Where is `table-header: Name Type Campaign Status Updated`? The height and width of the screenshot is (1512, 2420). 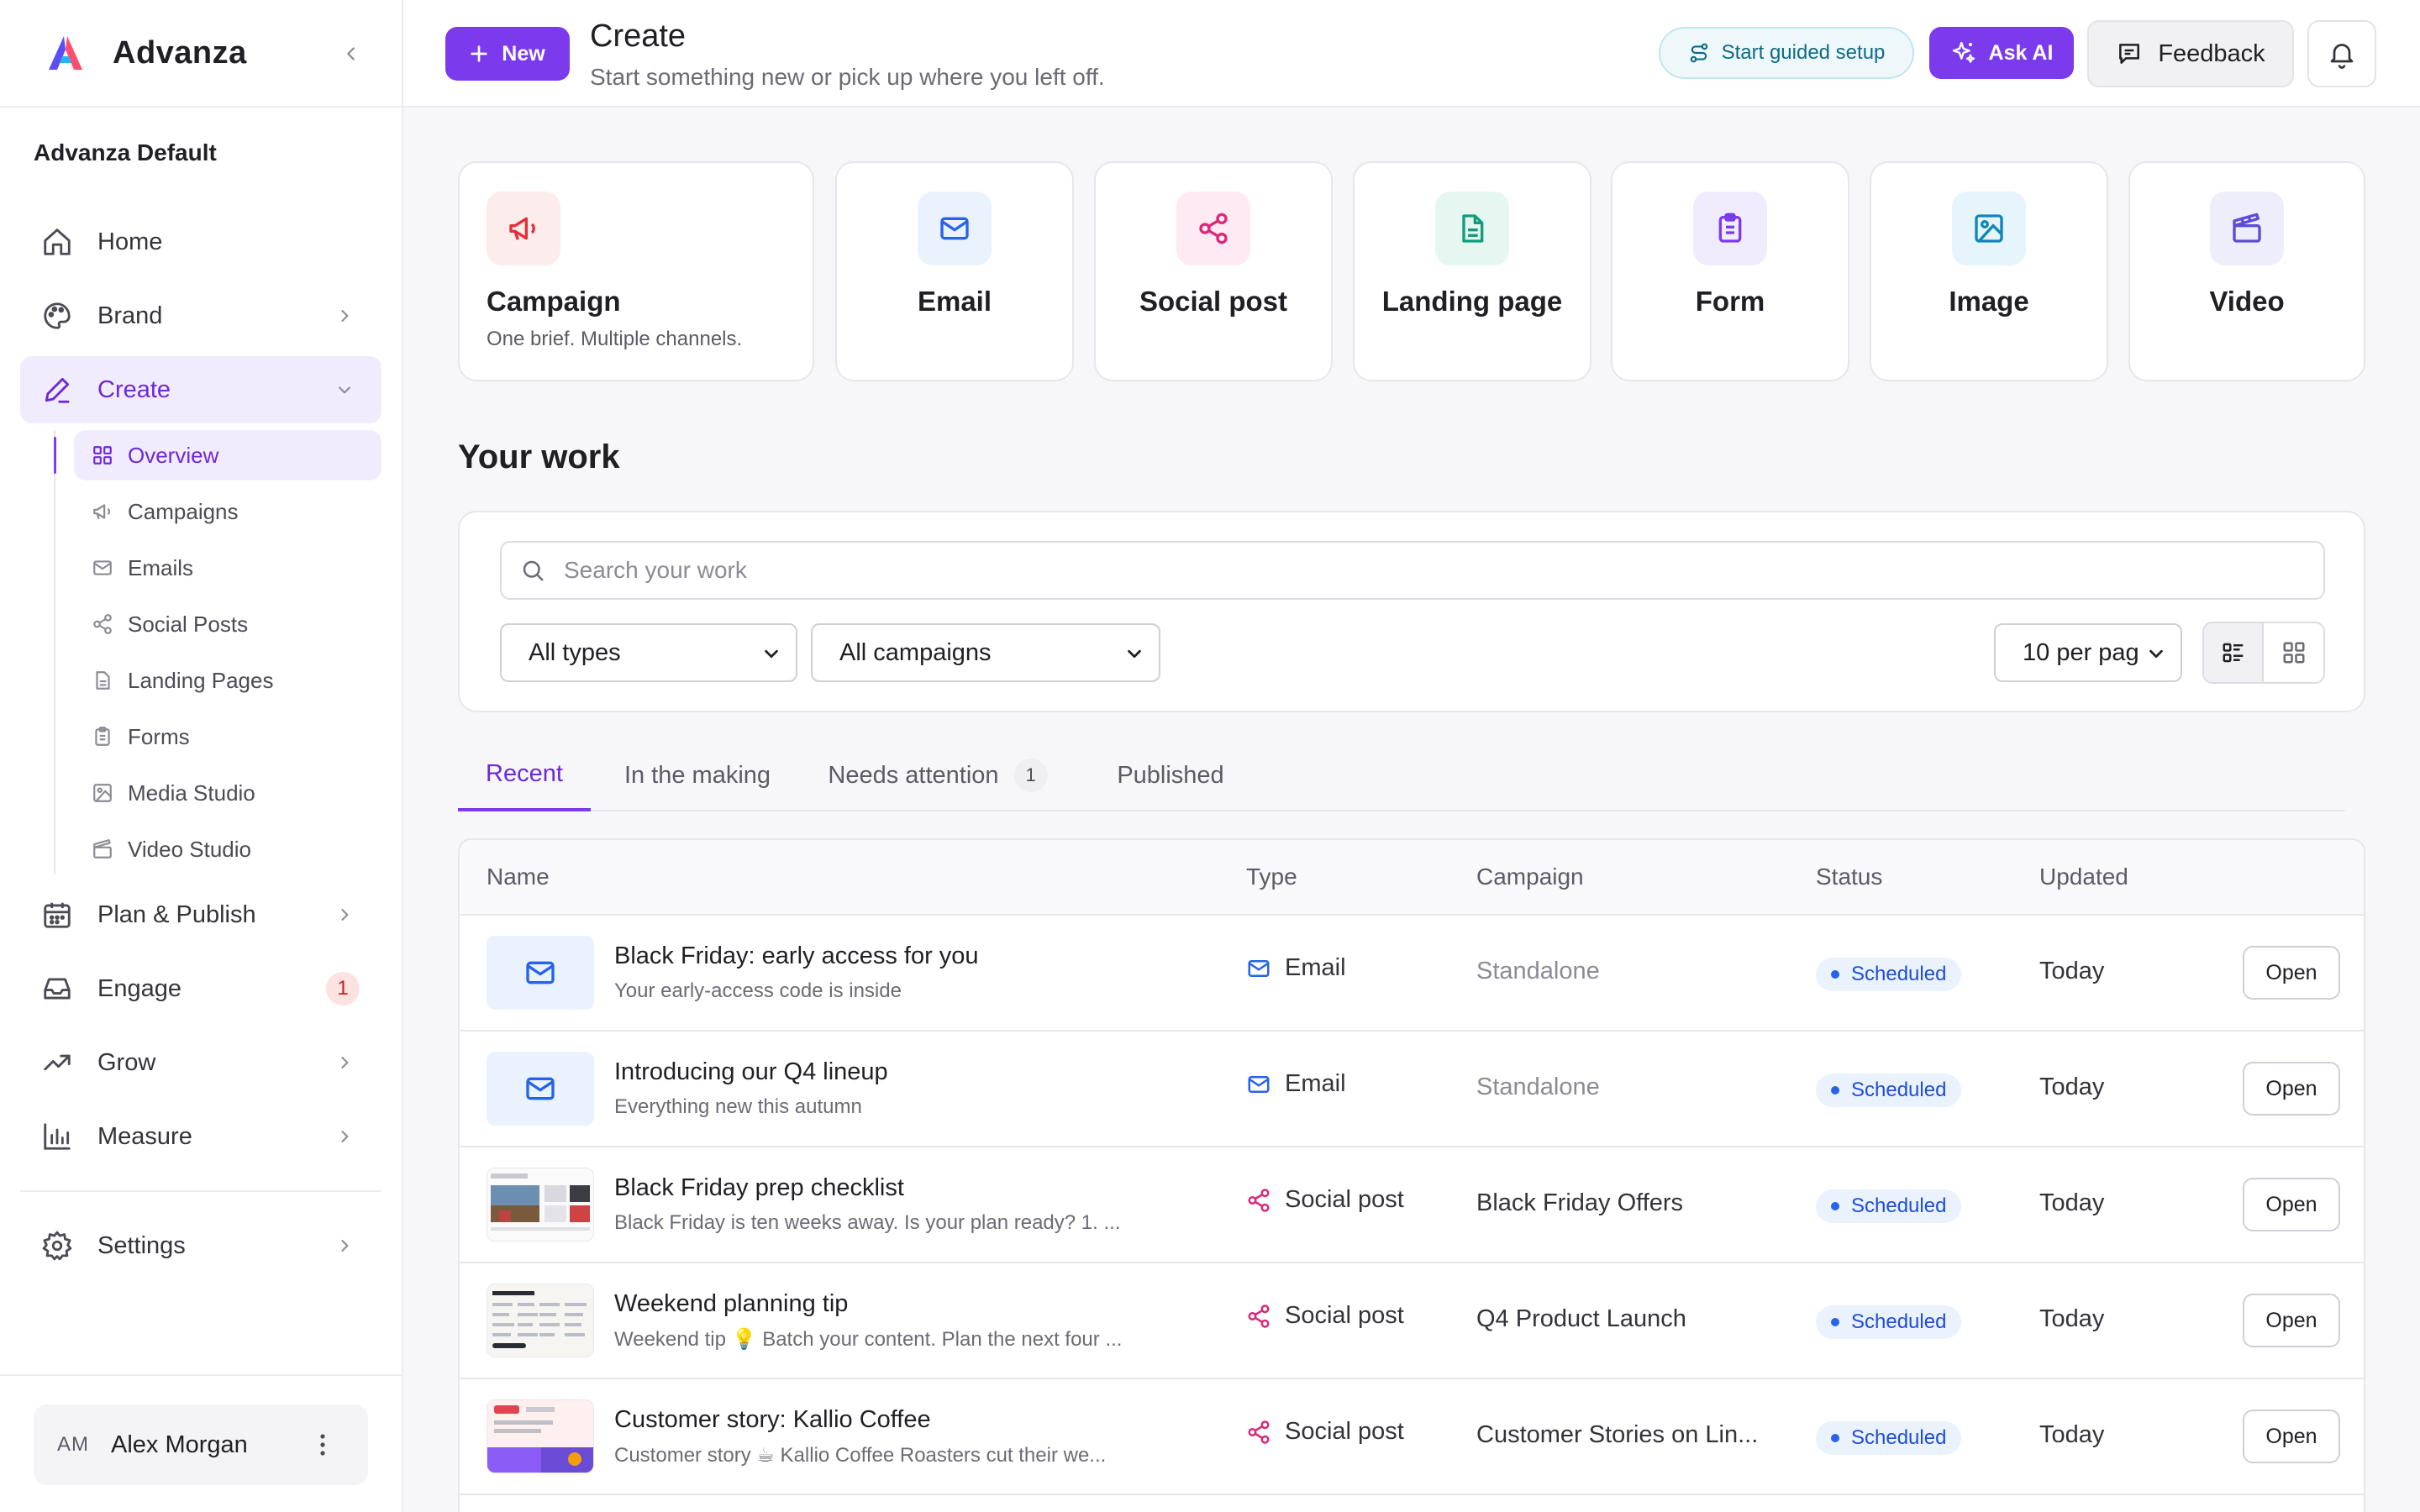 table-header: Name Type Campaign Status Updated is located at coordinates (1412, 878).